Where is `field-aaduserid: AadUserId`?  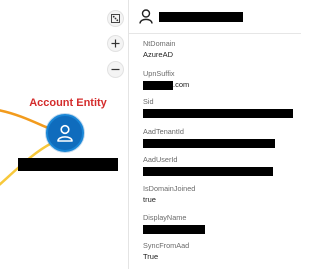 field-aaduserid: AadUserId is located at coordinates (208, 165).